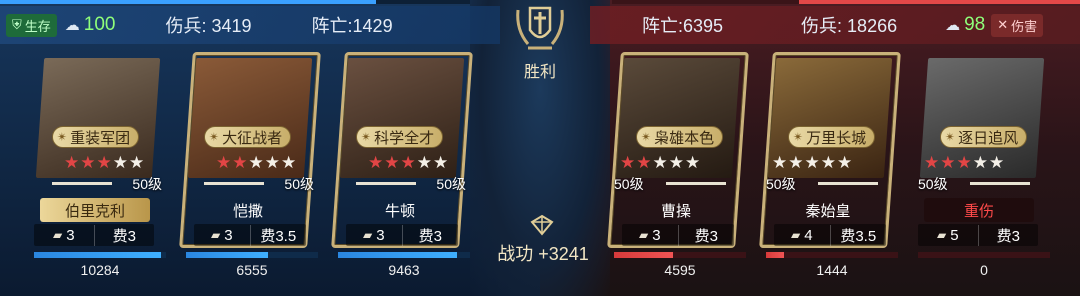 The image size is (1080, 296). Describe the element at coordinates (832, 270) in the screenshot. I see `hero-hp-value: 1444` at that location.